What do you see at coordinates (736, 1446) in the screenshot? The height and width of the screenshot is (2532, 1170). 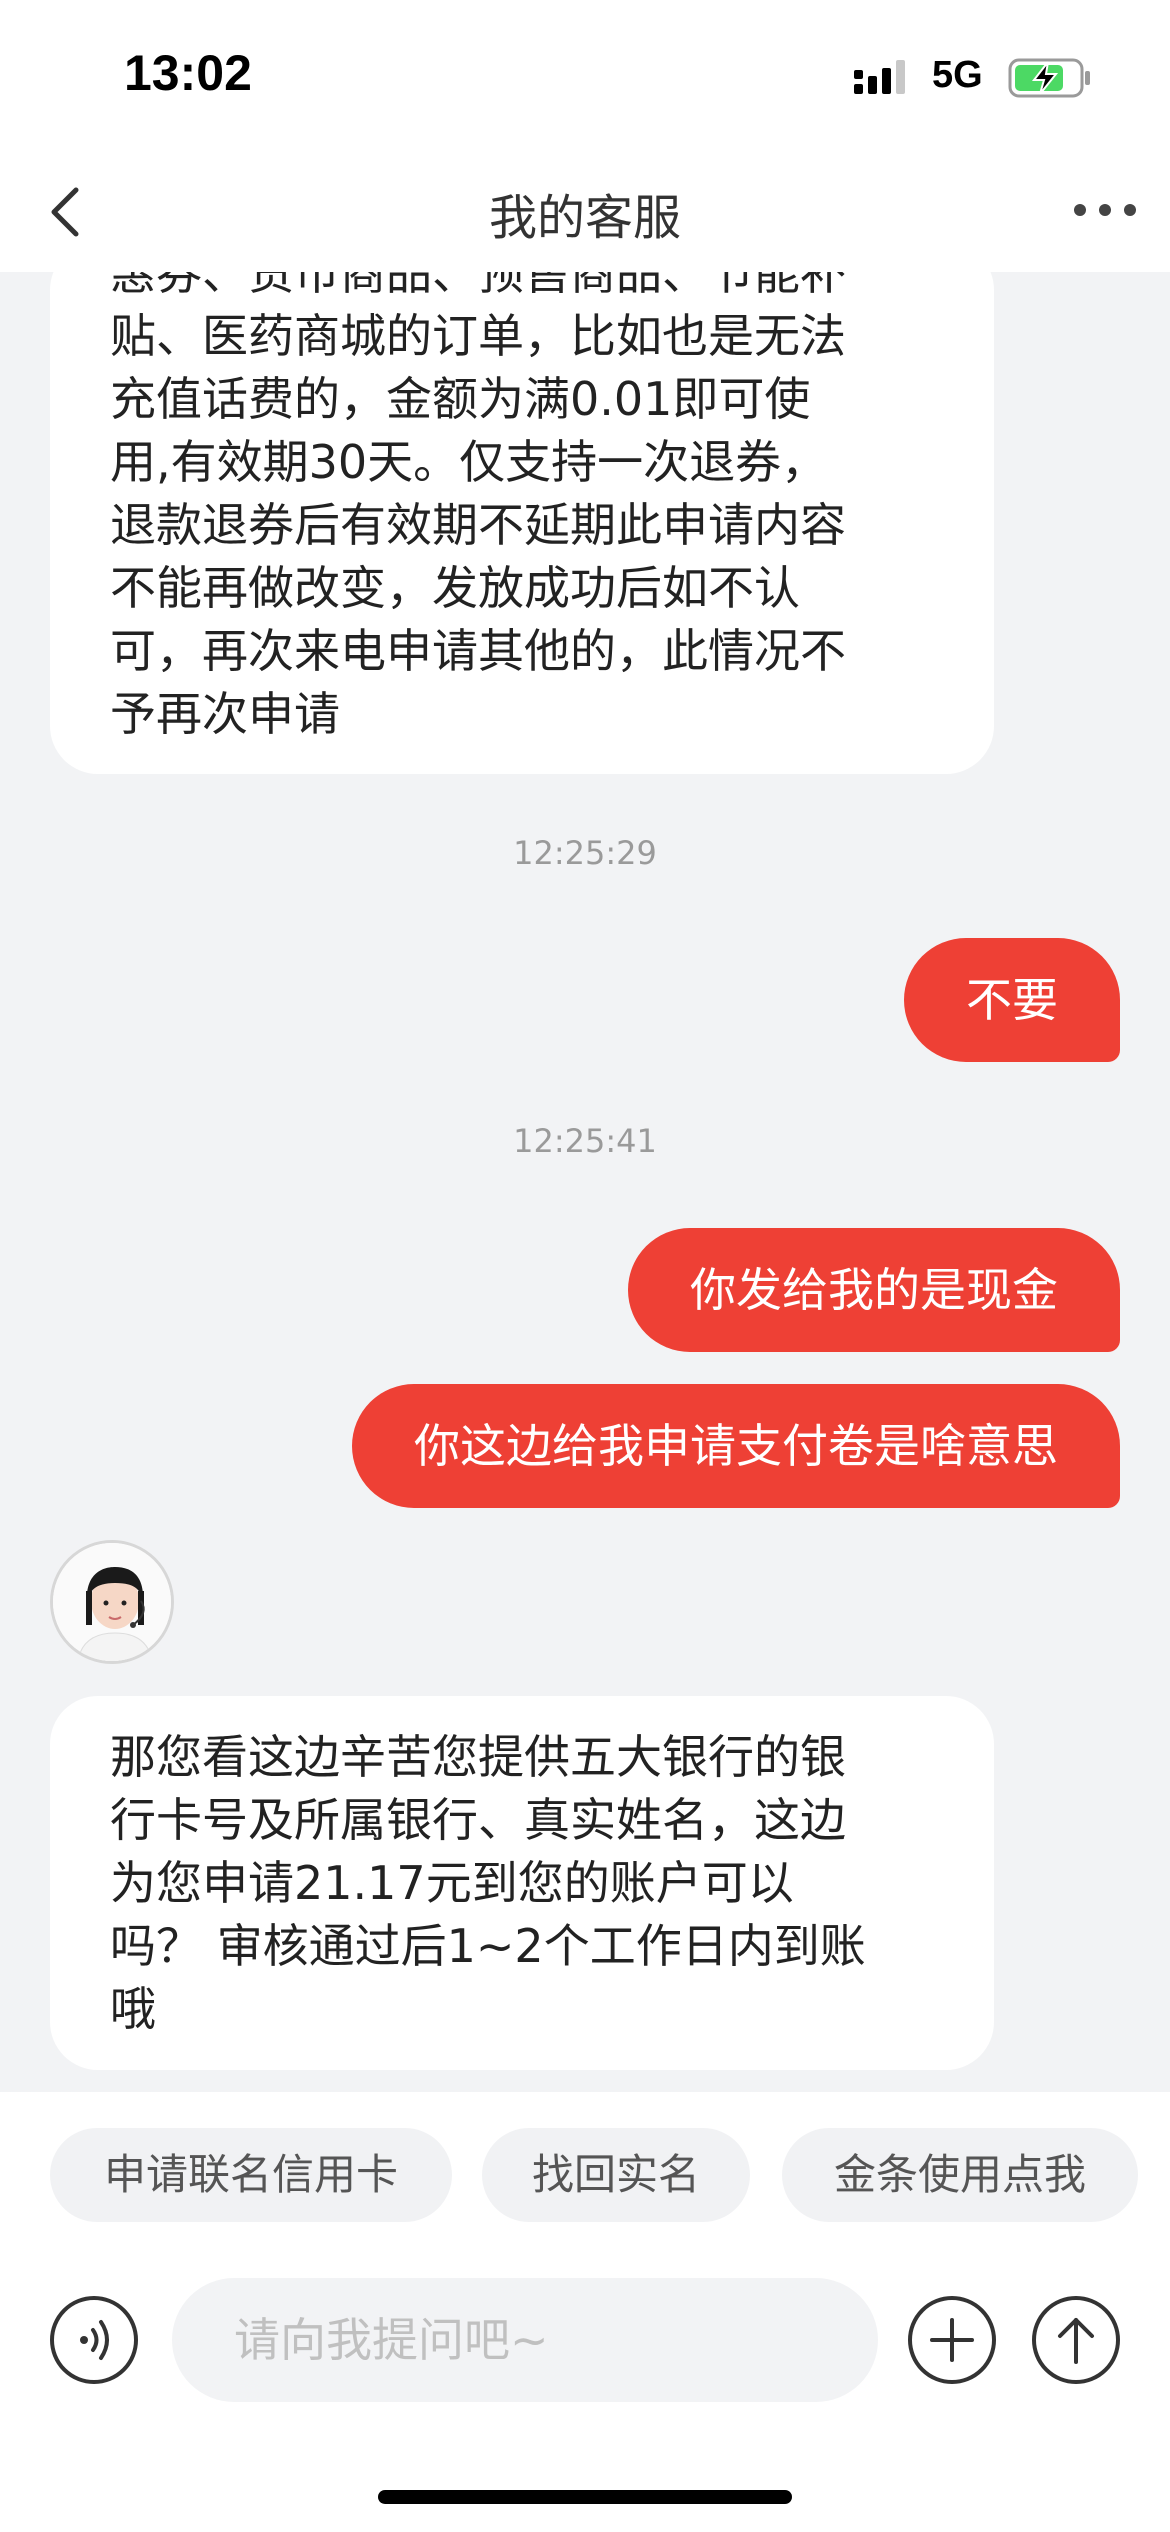 I see `user-message: 你这边给我申请支付卷是啥意思` at bounding box center [736, 1446].